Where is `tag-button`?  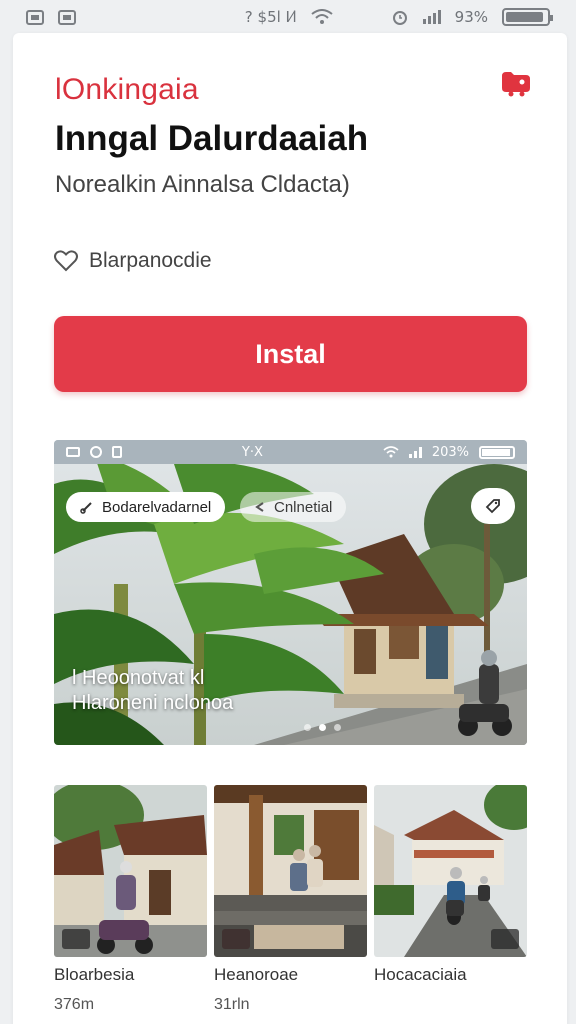
tag-button is located at coordinates (493, 506).